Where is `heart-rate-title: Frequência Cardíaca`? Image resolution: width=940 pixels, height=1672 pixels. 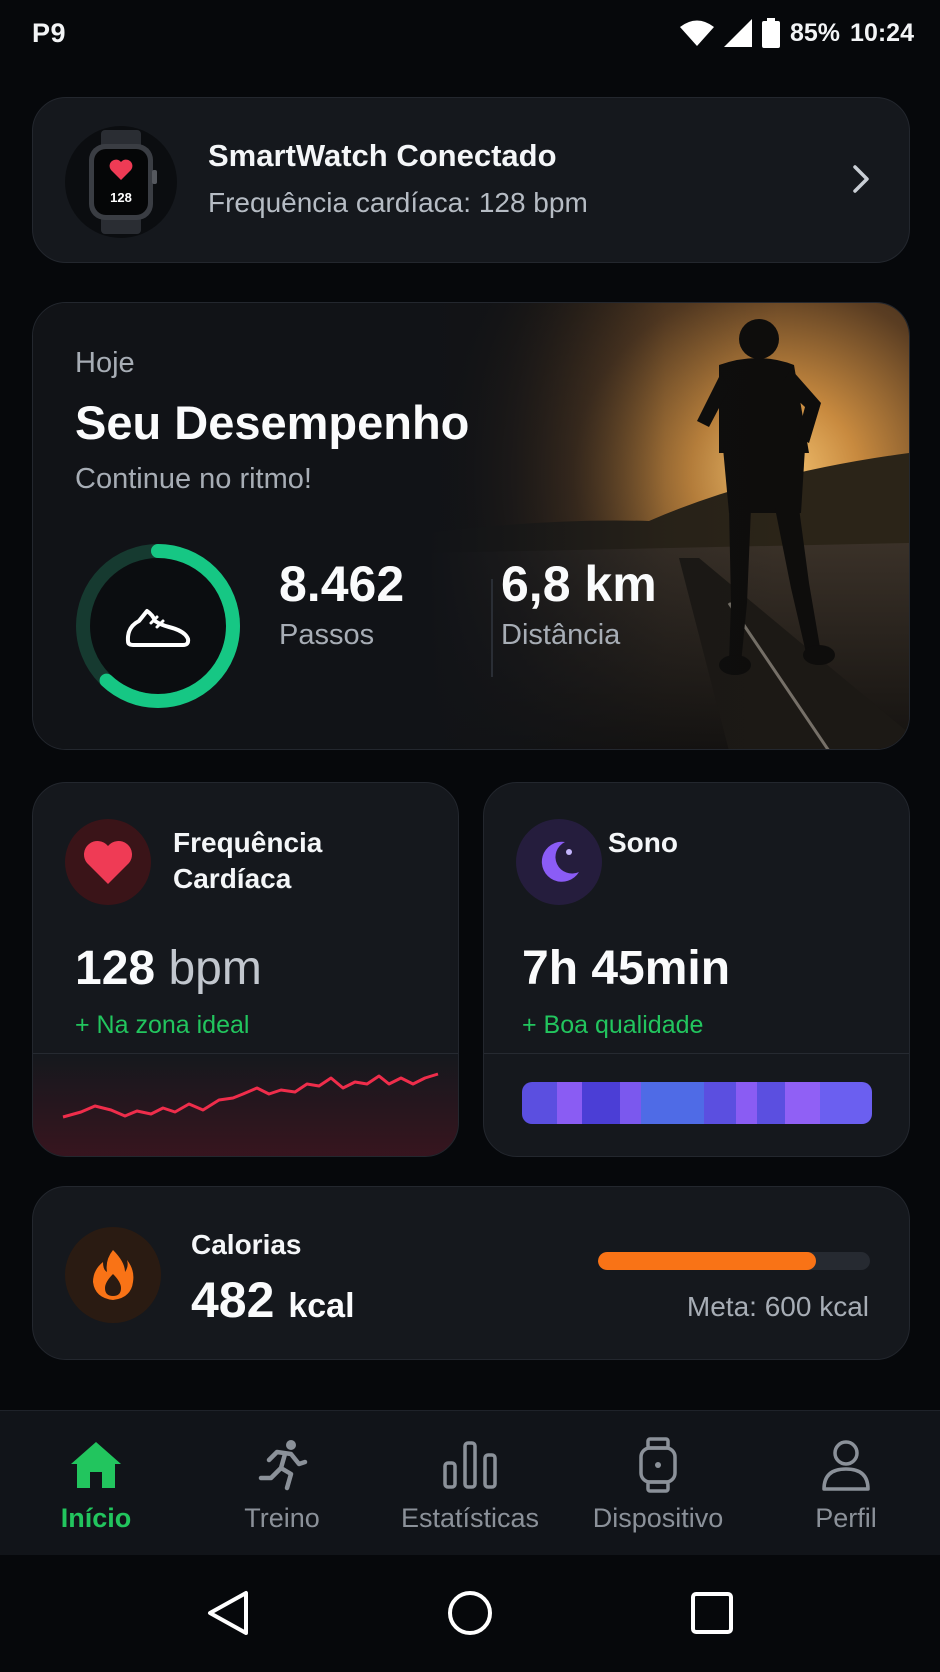
heart-rate-title: Frequência Cardíaca is located at coordinates (247, 861).